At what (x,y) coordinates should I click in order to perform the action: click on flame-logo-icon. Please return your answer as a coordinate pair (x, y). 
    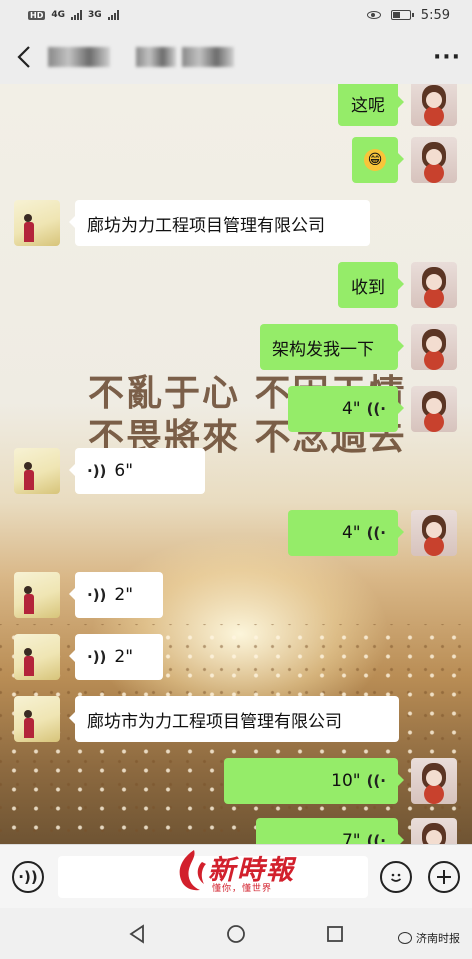
    Looking at the image, I should click on (192, 870).